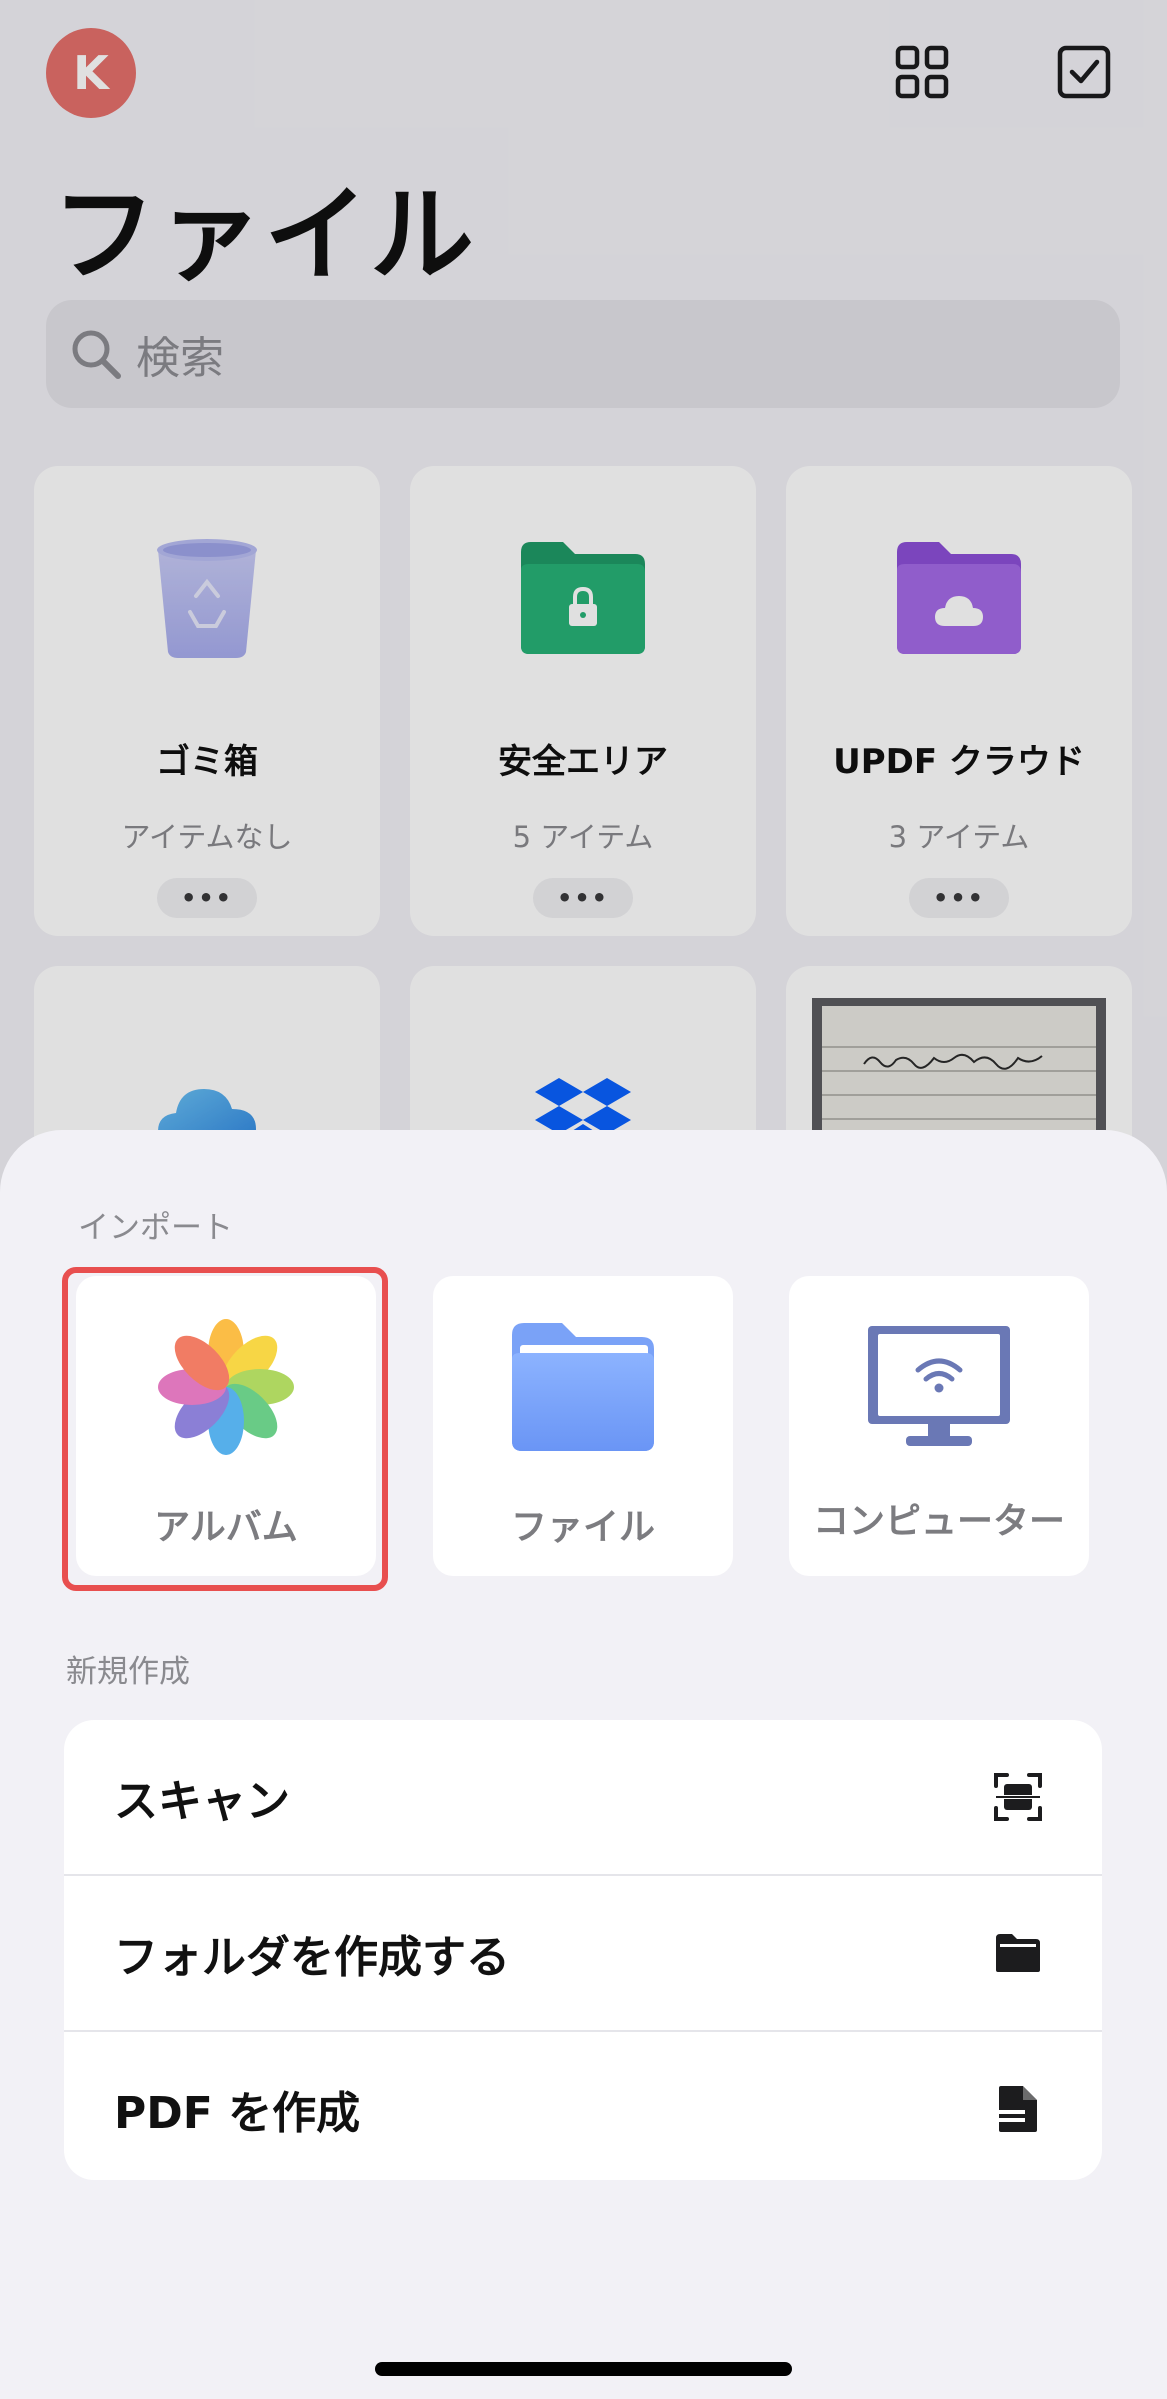 The image size is (1167, 2399). What do you see at coordinates (583, 1387) in the screenshot?
I see `folder-icon` at bounding box center [583, 1387].